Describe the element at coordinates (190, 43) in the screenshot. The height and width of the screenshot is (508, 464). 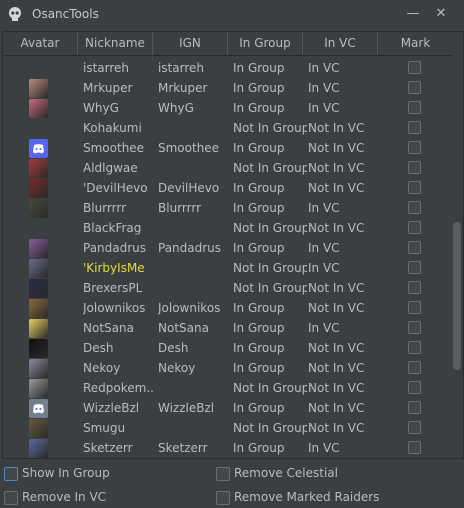
I see `column-header-ign: IGN` at that location.